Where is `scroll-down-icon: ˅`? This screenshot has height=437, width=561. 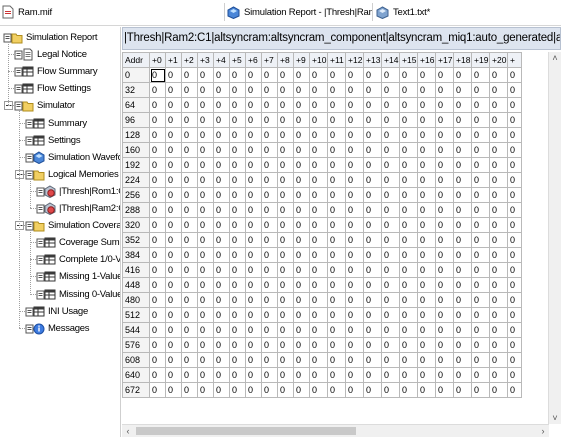
scroll-down-icon: ˅ is located at coordinates (555, 418).